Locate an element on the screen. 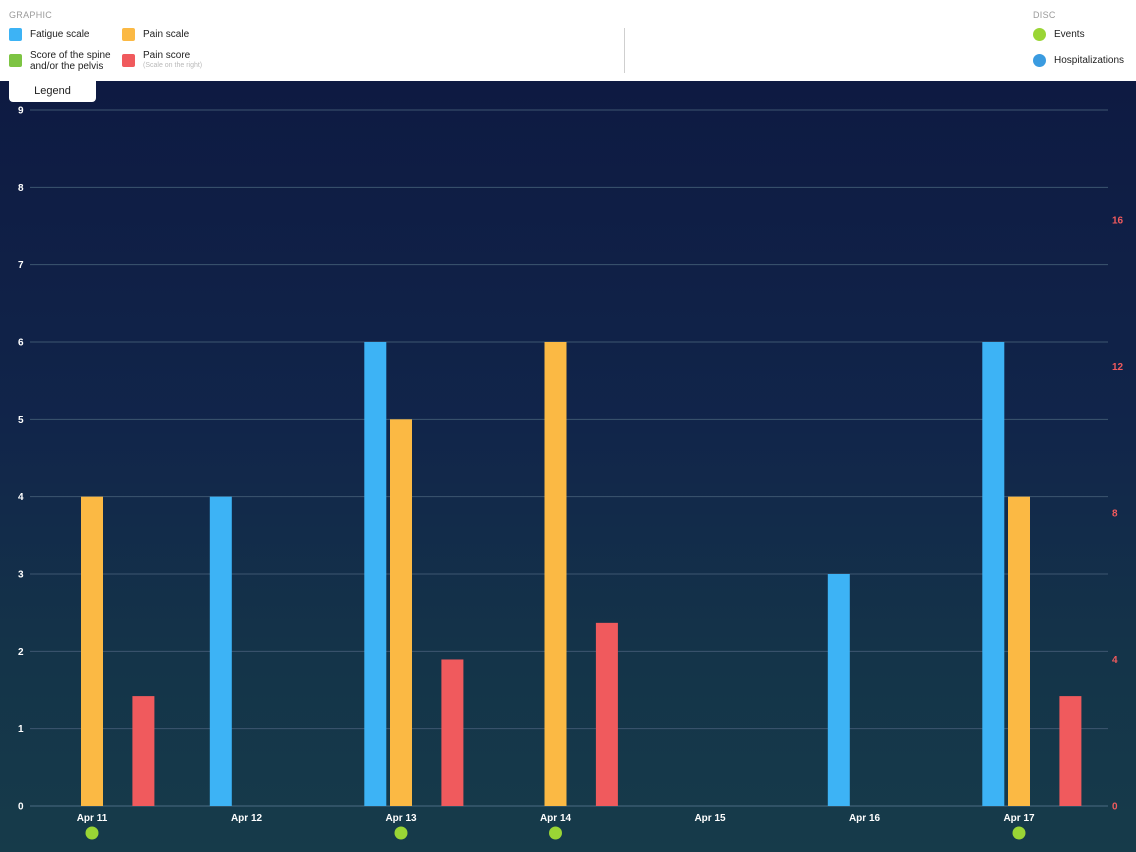 The width and height of the screenshot is (1136, 852). legend-label: Hospitalizations is located at coordinates (1089, 60).